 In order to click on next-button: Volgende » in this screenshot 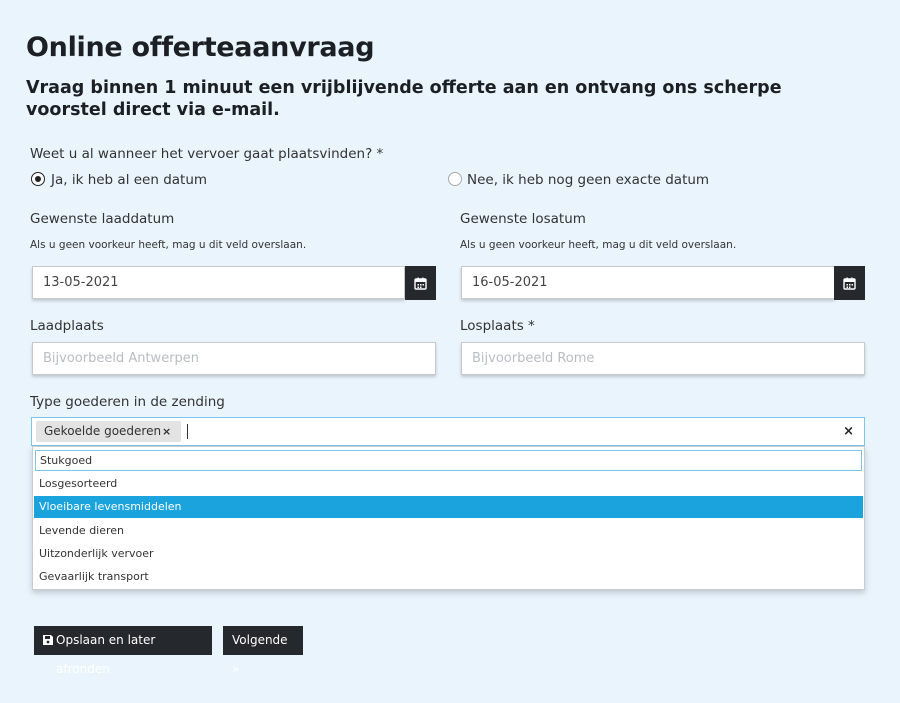, I will do `click(263, 651)`.